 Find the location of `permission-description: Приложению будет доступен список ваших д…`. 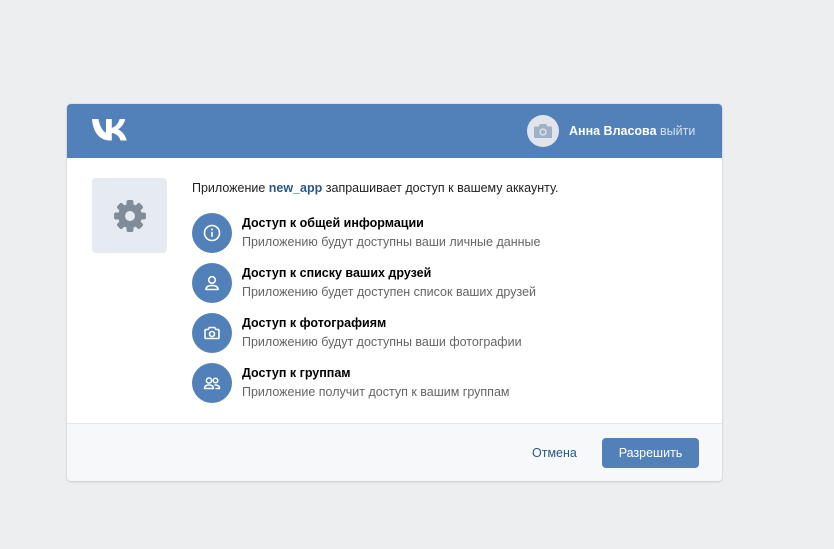

permission-description: Приложению будет доступен список ваших д… is located at coordinates (389, 292).